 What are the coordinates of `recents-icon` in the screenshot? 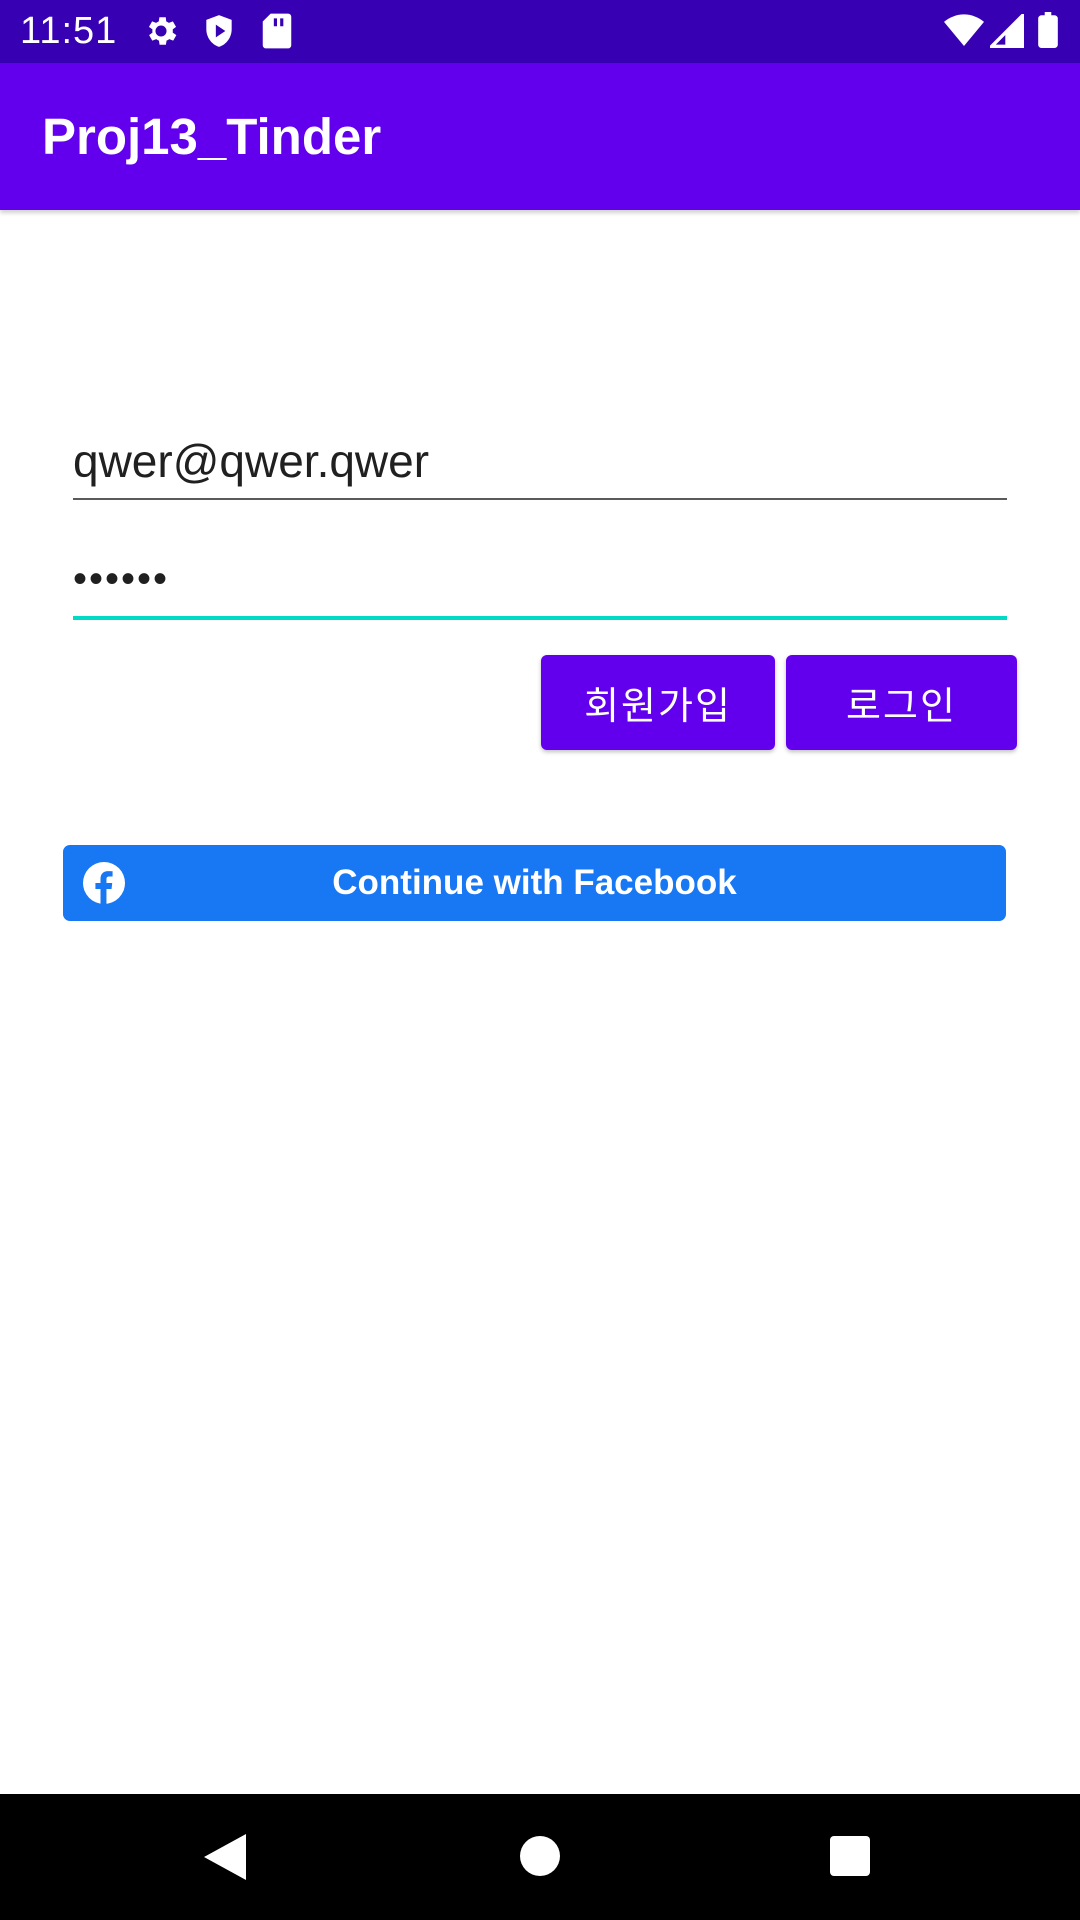 It's located at (850, 1858).